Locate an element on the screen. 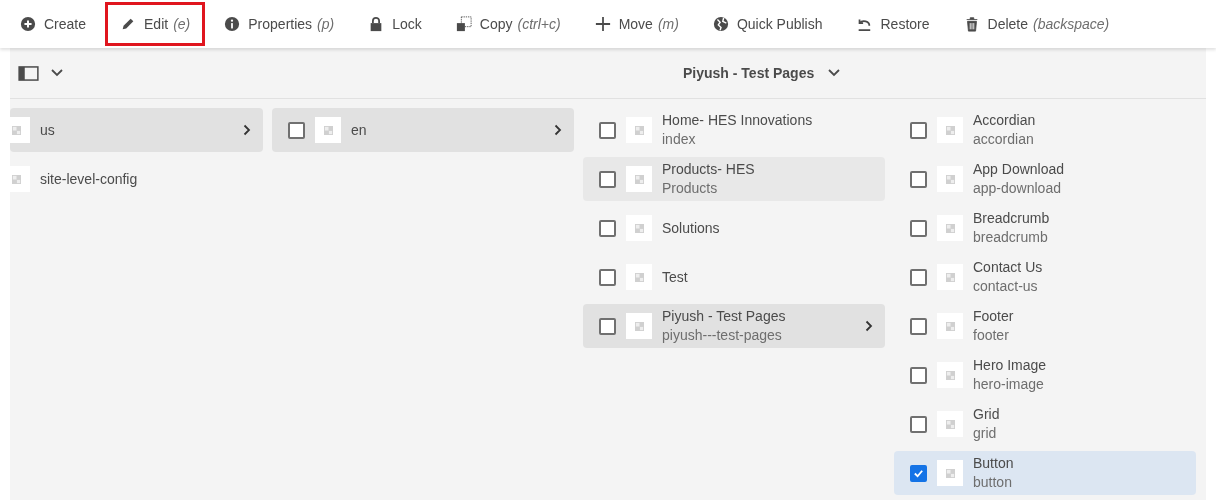  item-title: Products- HES is located at coordinates (709, 169).